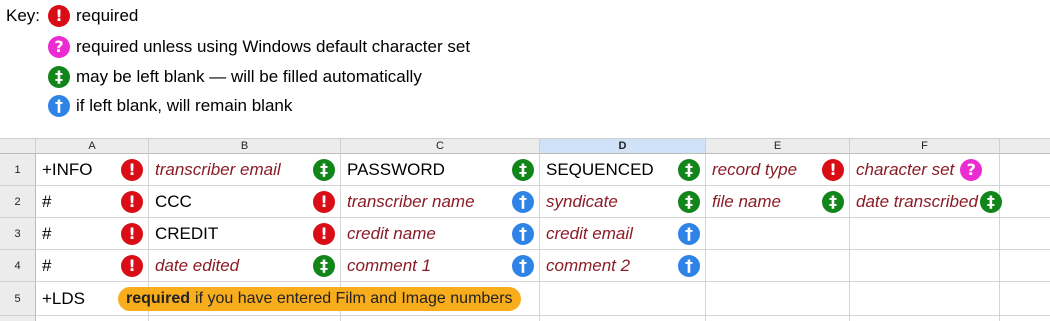  I want to click on cell-g5, so click(1025, 299).